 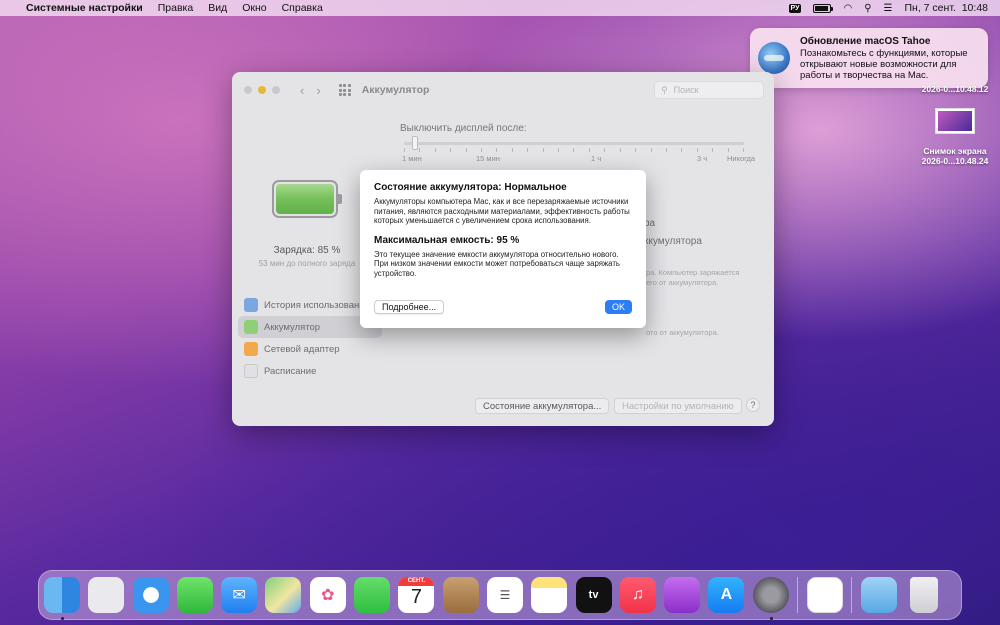 I want to click on window-titlebar: ‹ › Аккумулятор ⚲ Поиск, so click(x=503, y=90).